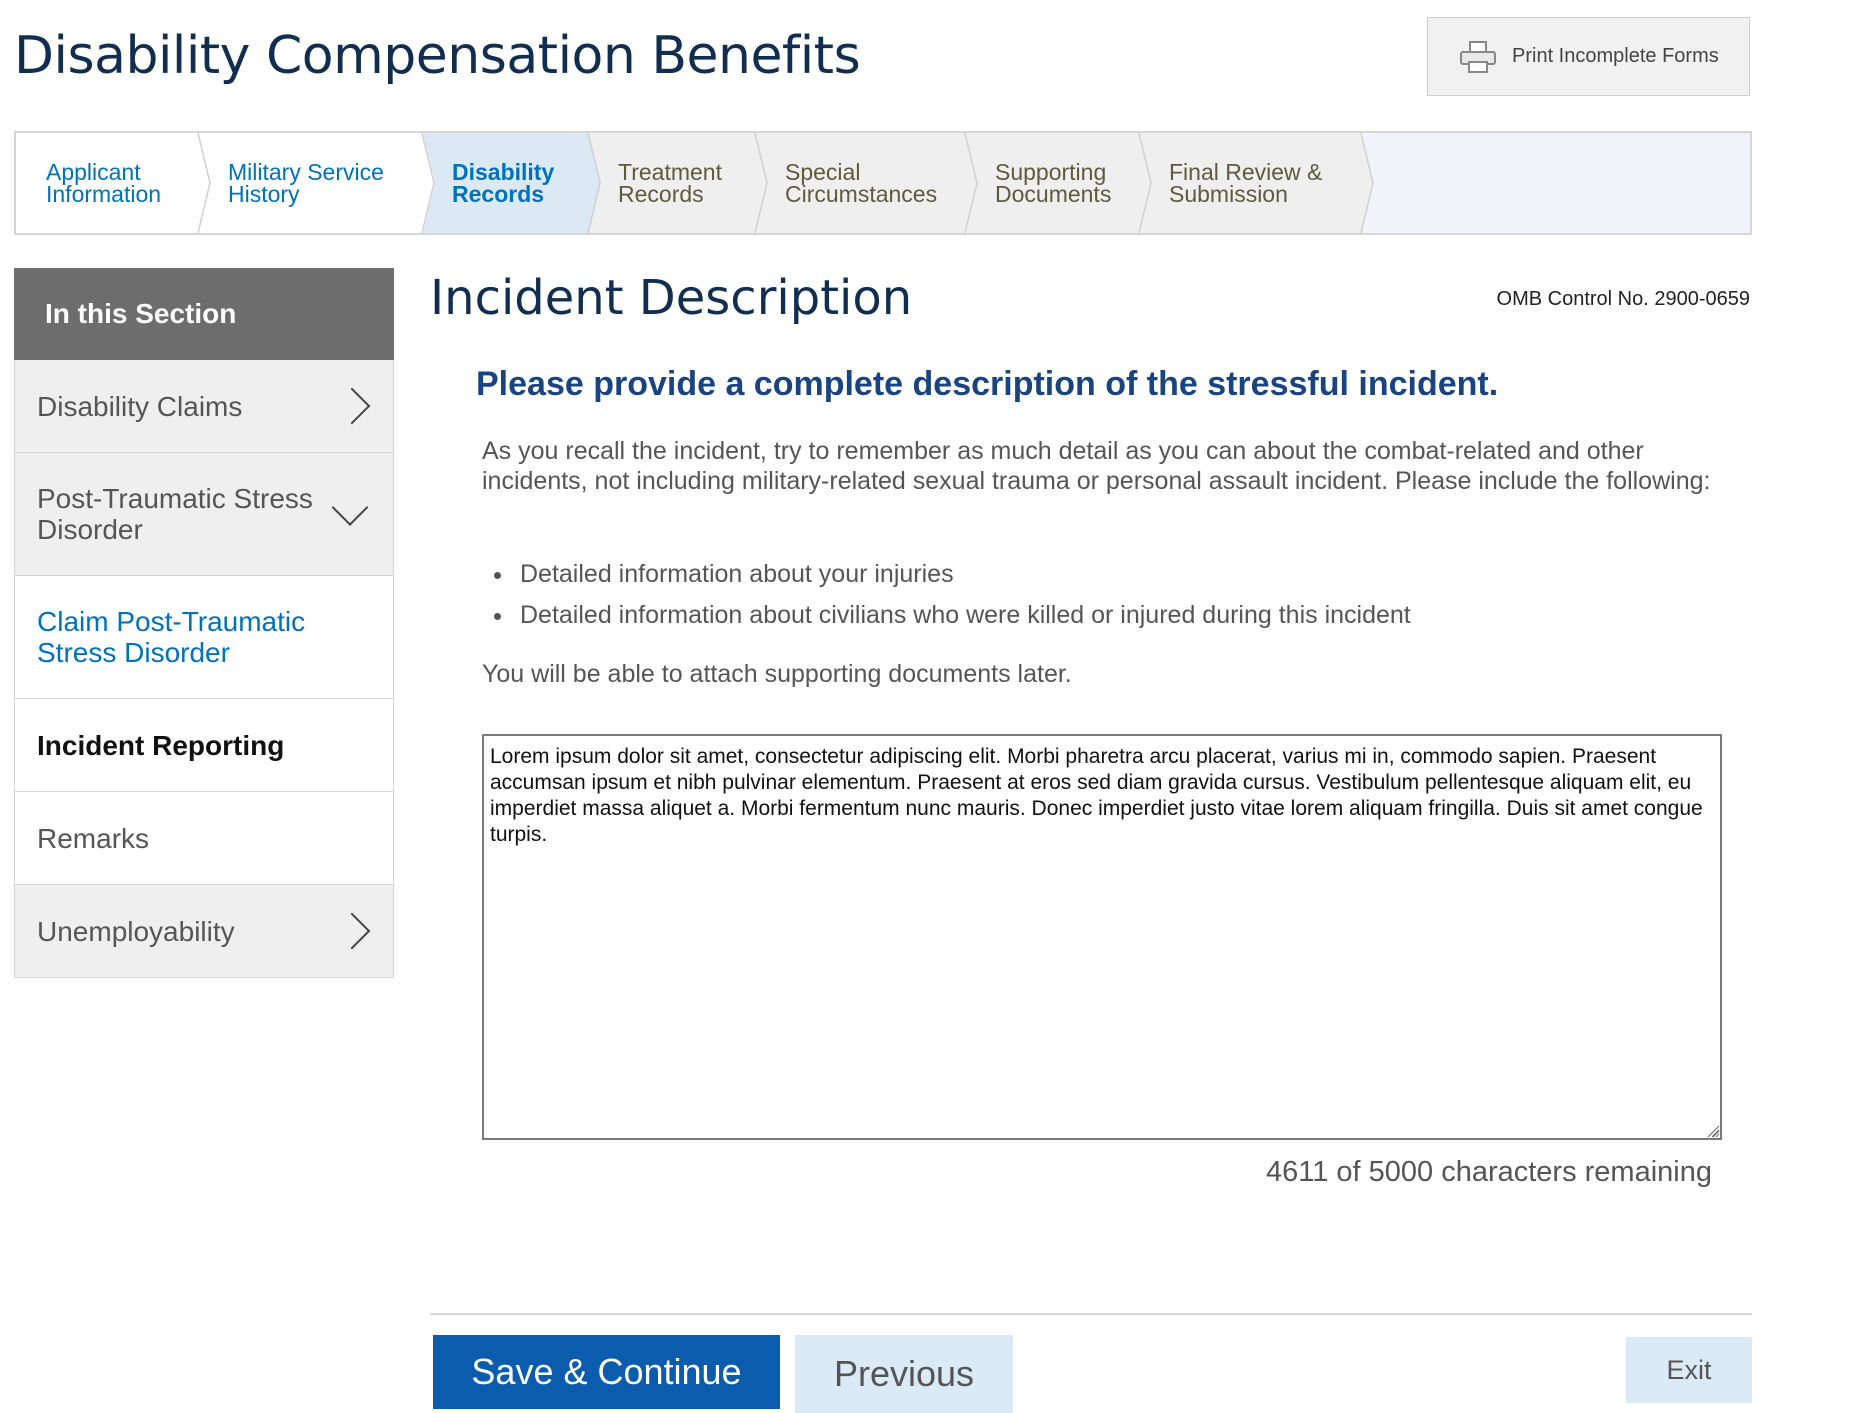 The width and height of the screenshot is (1862, 1413). Describe the element at coordinates (1623, 299) in the screenshot. I see `omb-control-number: OMB Control No. 2900-0659` at that location.